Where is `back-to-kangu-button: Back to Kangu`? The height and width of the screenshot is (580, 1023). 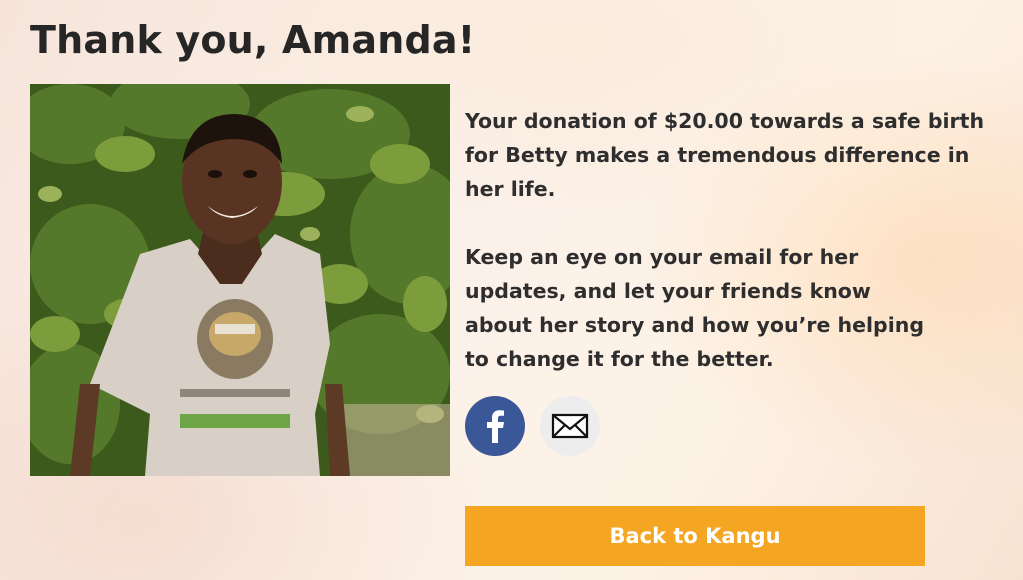
back-to-kangu-button: Back to Kangu is located at coordinates (695, 536).